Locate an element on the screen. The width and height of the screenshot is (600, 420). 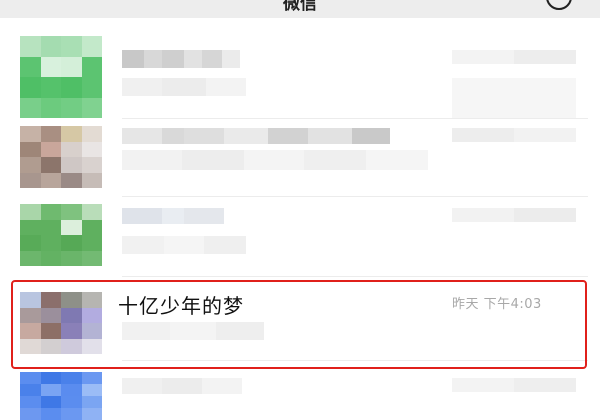
page-title: 微信 is located at coordinates (300, 7).